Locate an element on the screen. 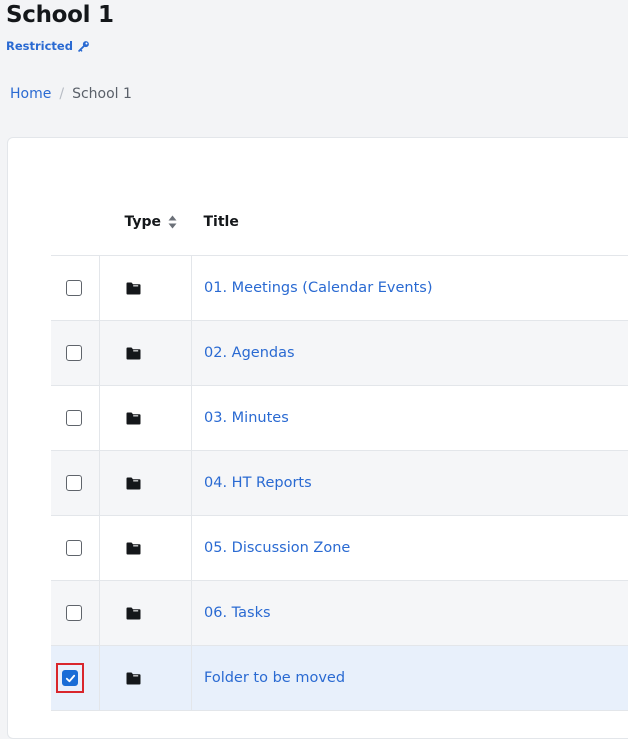 This screenshot has height=739, width=628. table-header-row: Type Title is located at coordinates (339, 222).